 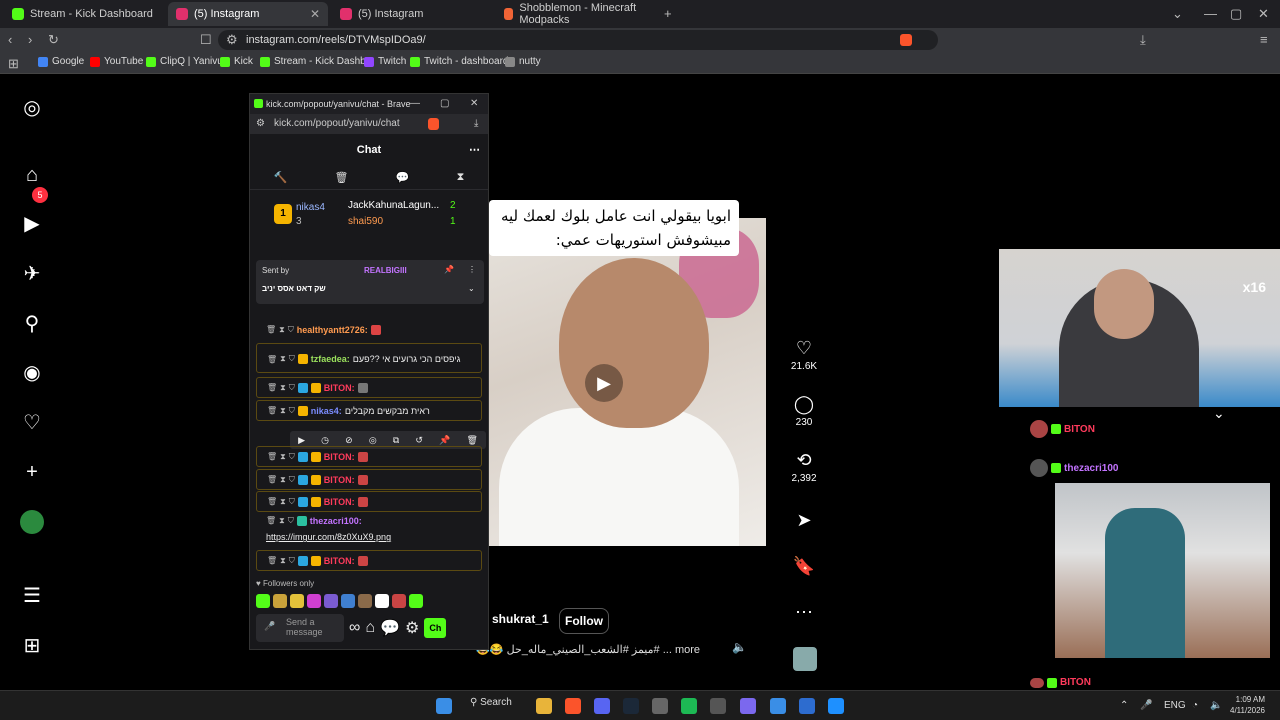 What do you see at coordinates (32, 646) in the screenshot?
I see `also-from-meta-icon: ⊞` at bounding box center [32, 646].